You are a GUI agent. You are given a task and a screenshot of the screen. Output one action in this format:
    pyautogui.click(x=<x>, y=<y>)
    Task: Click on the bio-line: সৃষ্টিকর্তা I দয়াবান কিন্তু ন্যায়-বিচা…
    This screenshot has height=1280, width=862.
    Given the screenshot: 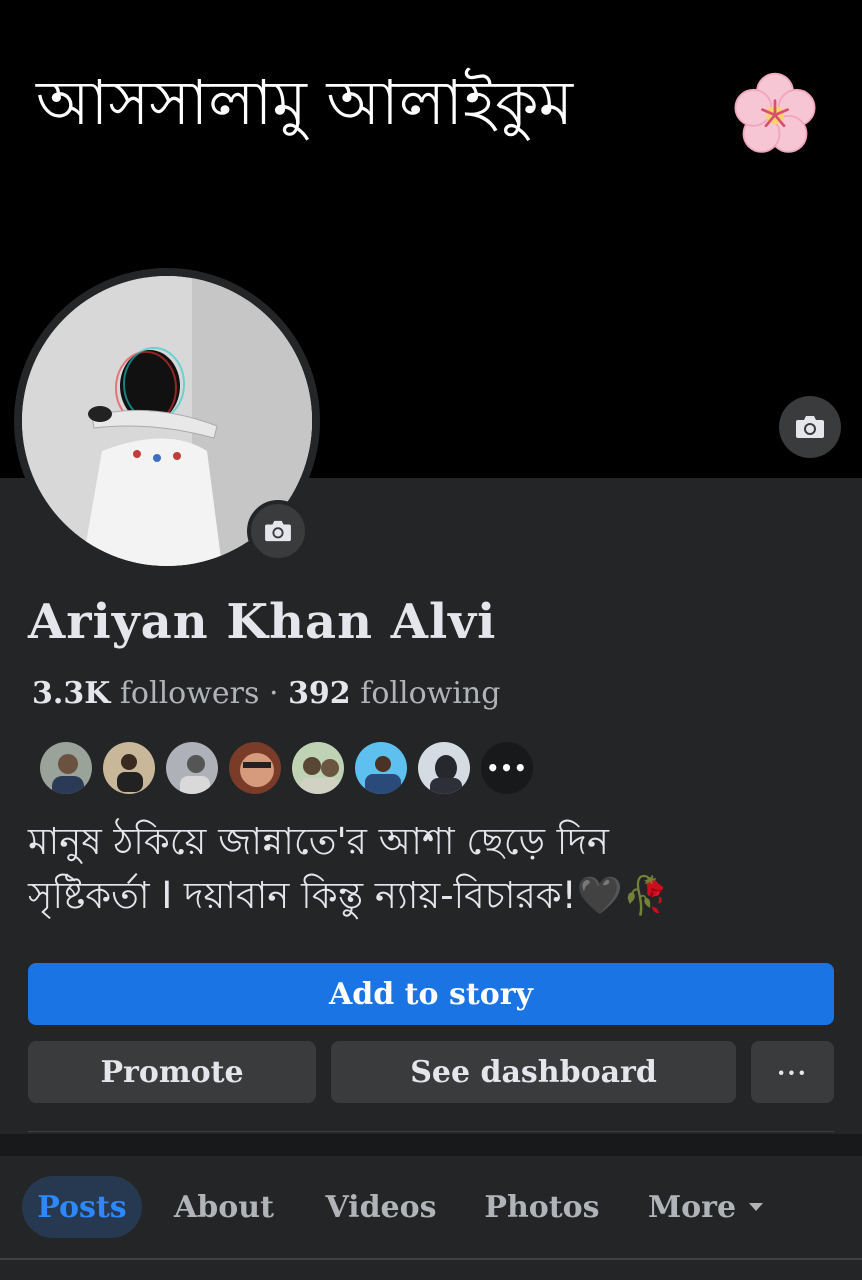 What is the action you would take?
    pyautogui.click(x=348, y=895)
    